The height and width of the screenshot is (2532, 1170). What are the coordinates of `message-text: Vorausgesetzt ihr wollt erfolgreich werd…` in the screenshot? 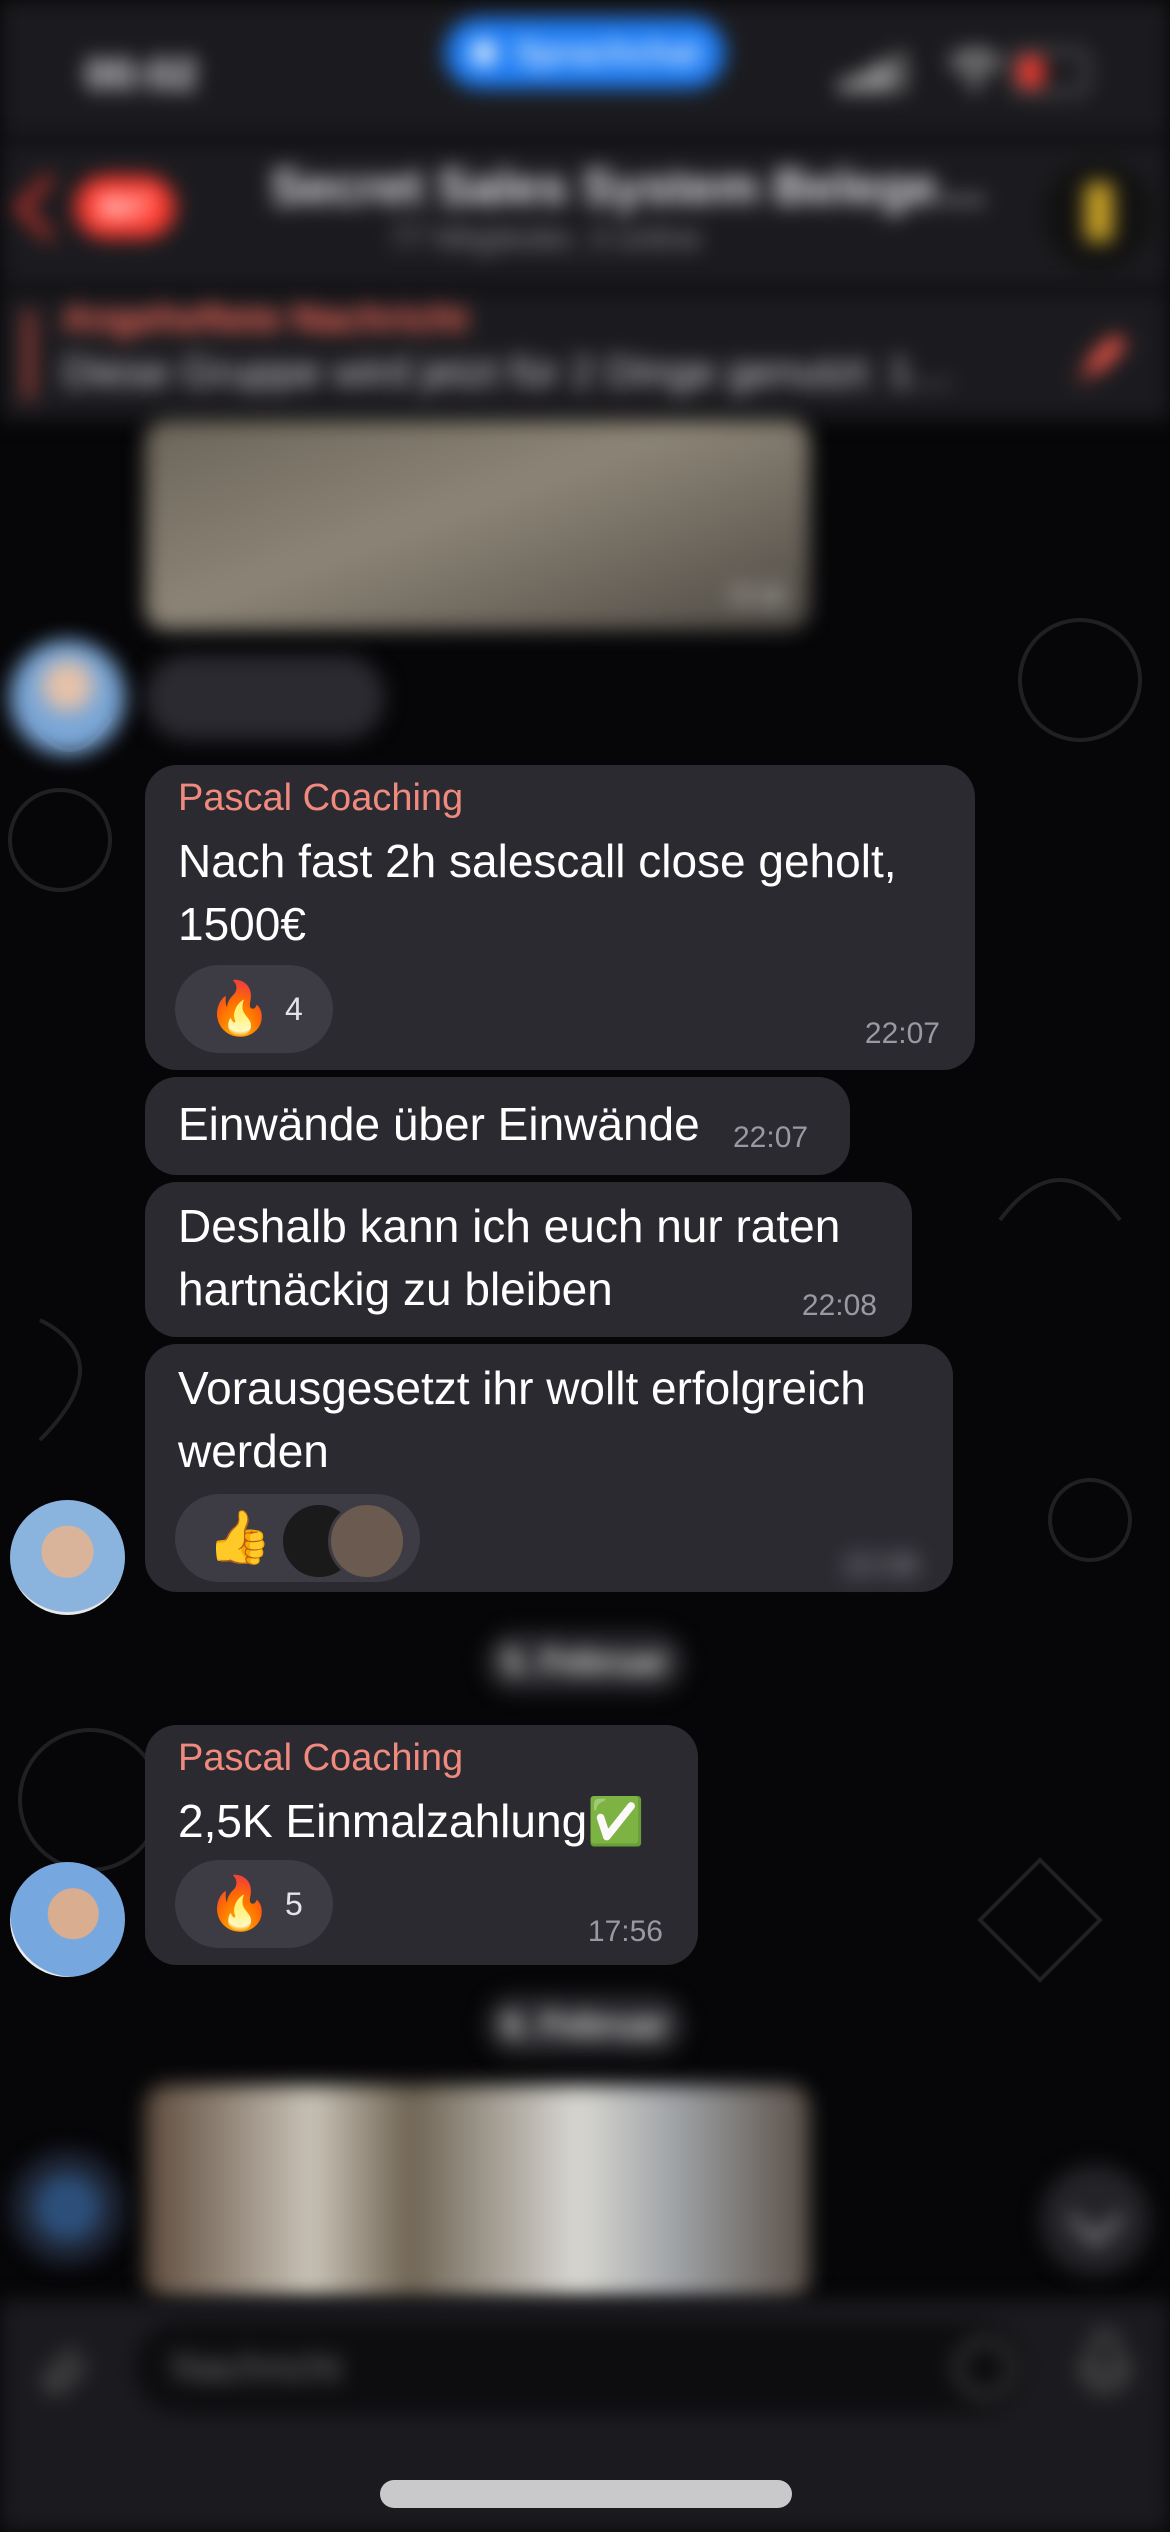 It's located at (522, 1419).